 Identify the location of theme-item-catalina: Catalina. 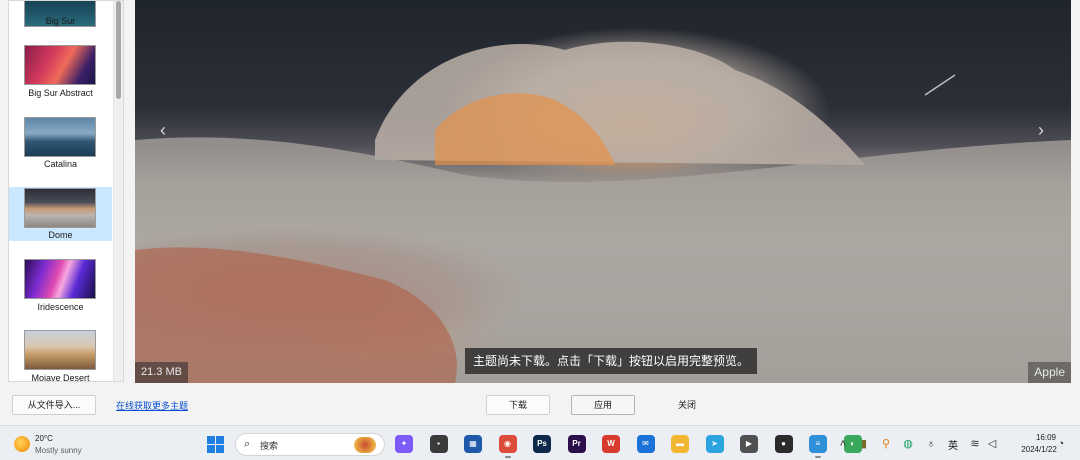
(60, 141).